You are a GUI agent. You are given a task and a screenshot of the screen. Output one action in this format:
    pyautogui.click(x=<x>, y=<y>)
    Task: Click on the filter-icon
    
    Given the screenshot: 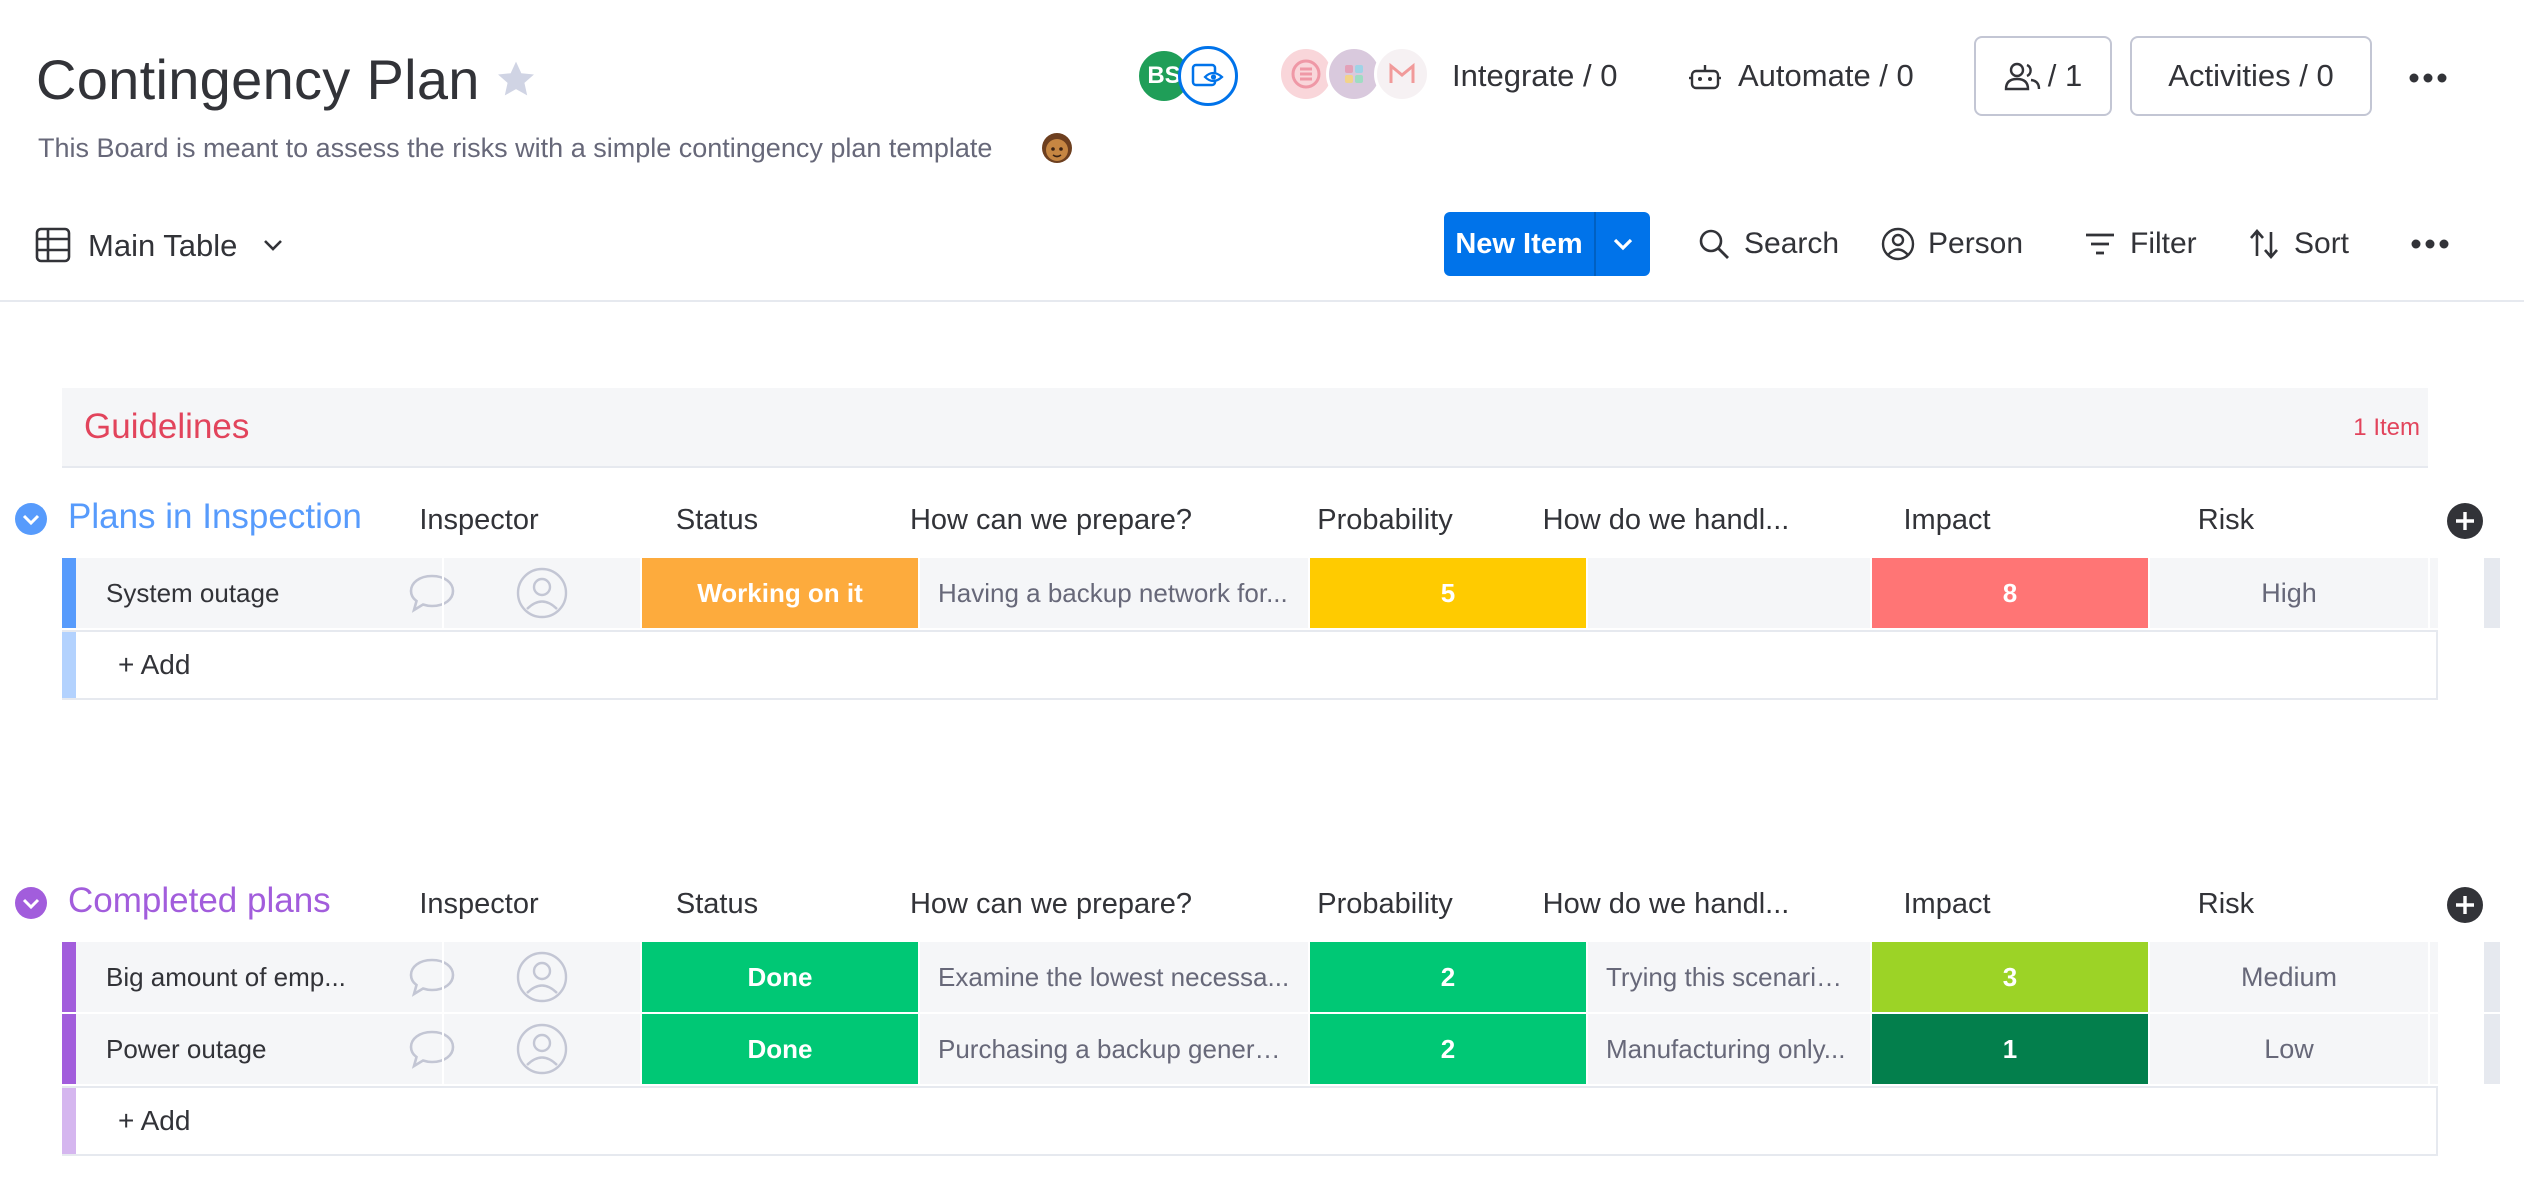 What is the action you would take?
    pyautogui.click(x=2100, y=244)
    